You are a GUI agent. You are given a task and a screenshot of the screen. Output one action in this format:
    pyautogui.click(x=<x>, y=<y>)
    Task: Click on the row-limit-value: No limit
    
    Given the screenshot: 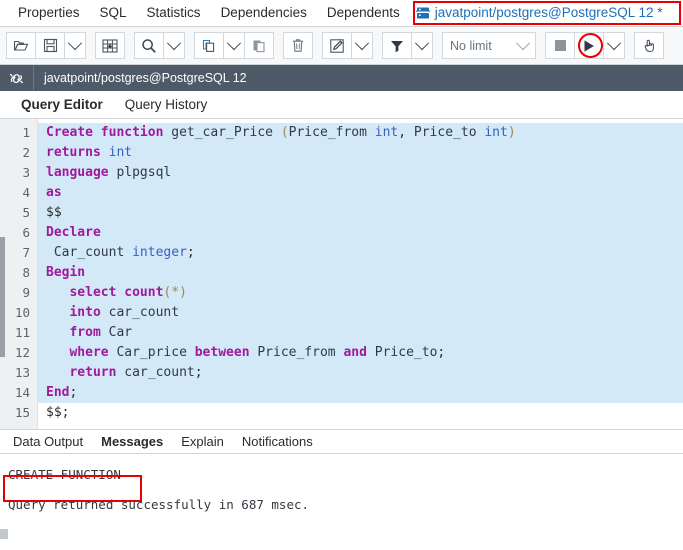 What is the action you would take?
    pyautogui.click(x=471, y=45)
    